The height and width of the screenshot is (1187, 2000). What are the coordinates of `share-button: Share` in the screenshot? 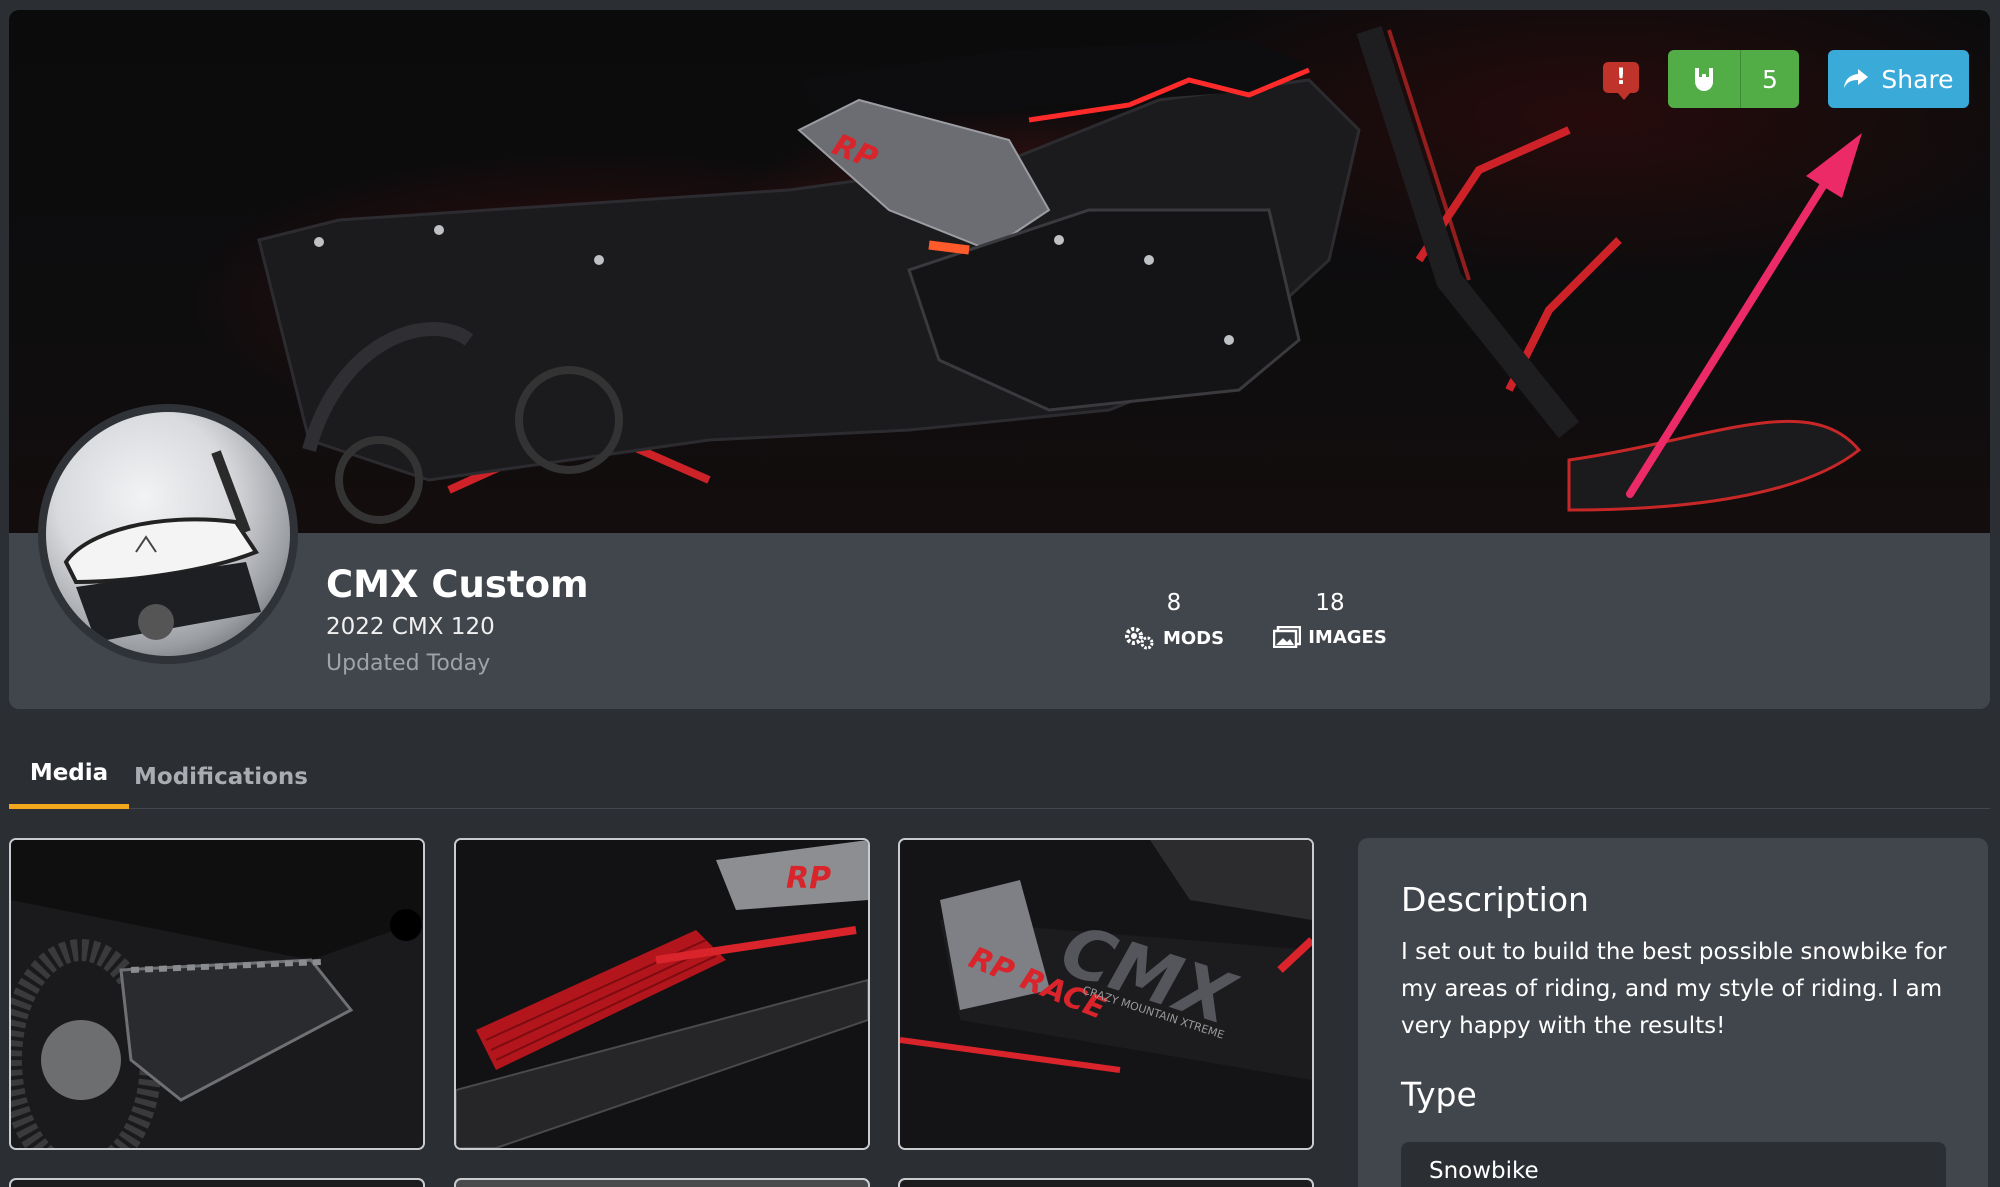 It's located at (1898, 79).